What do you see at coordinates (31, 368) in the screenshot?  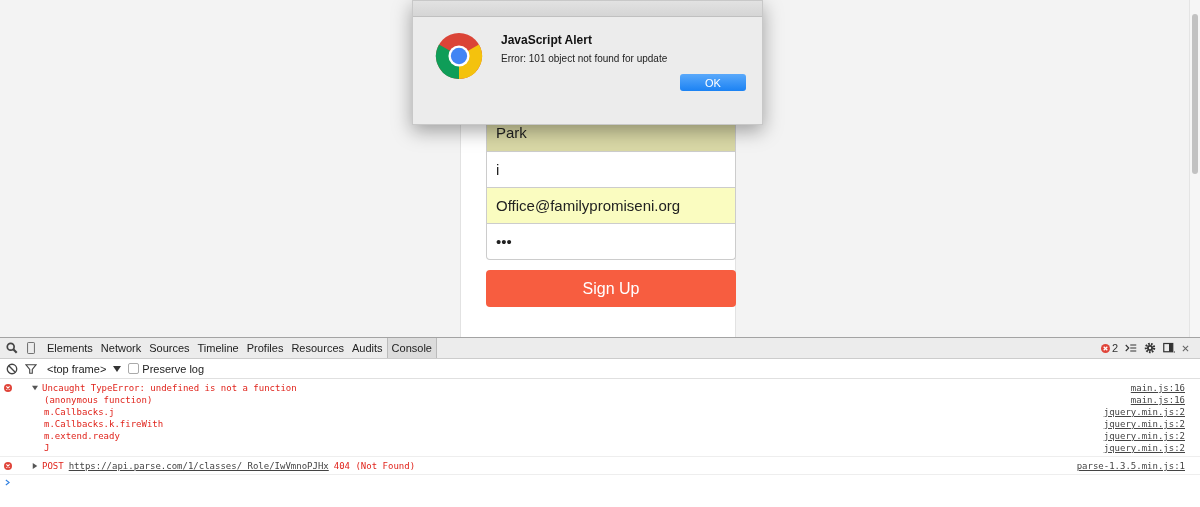 I see `filter-icon` at bounding box center [31, 368].